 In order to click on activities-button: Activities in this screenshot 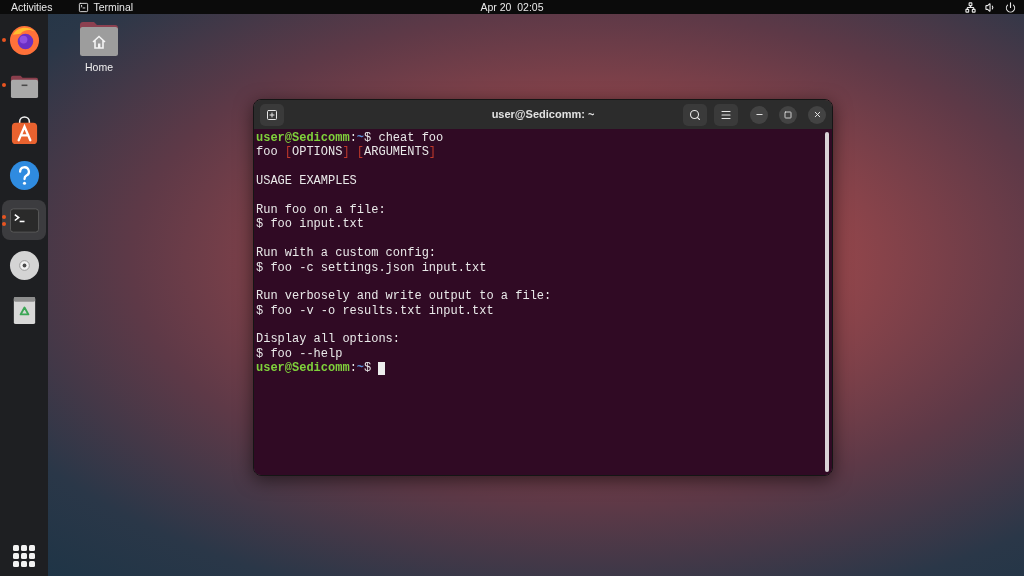, I will do `click(32, 7)`.